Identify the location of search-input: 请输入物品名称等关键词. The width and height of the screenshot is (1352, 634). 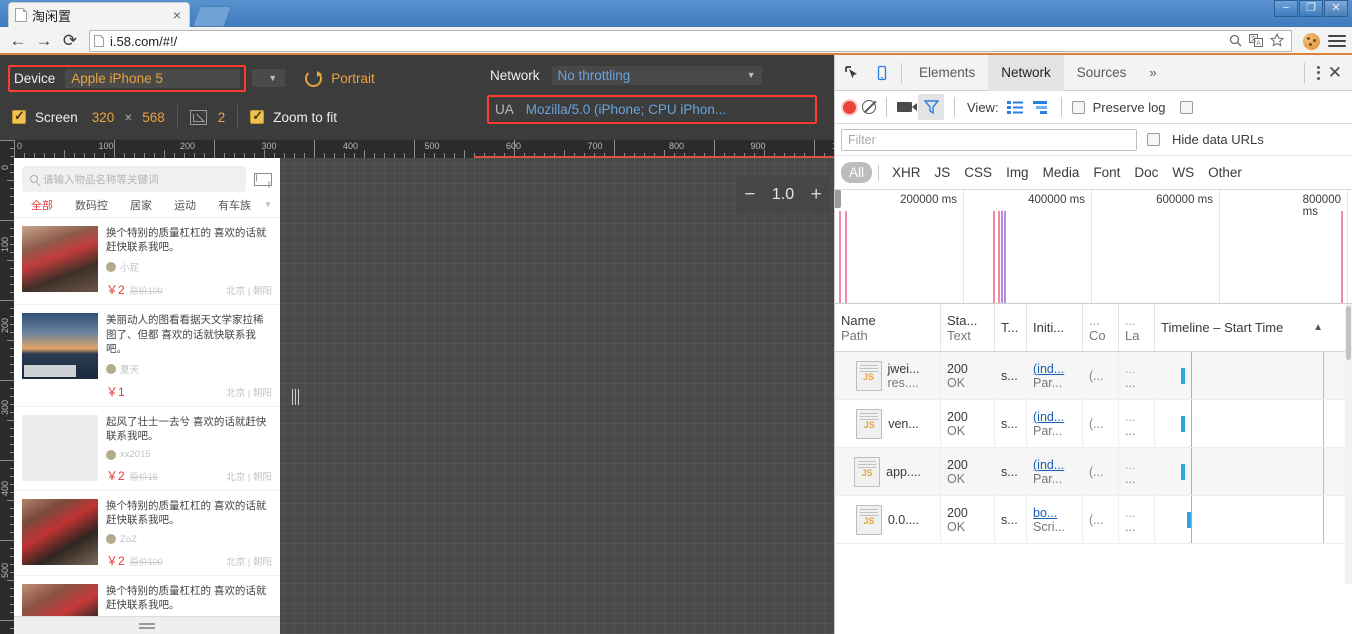
(134, 179).